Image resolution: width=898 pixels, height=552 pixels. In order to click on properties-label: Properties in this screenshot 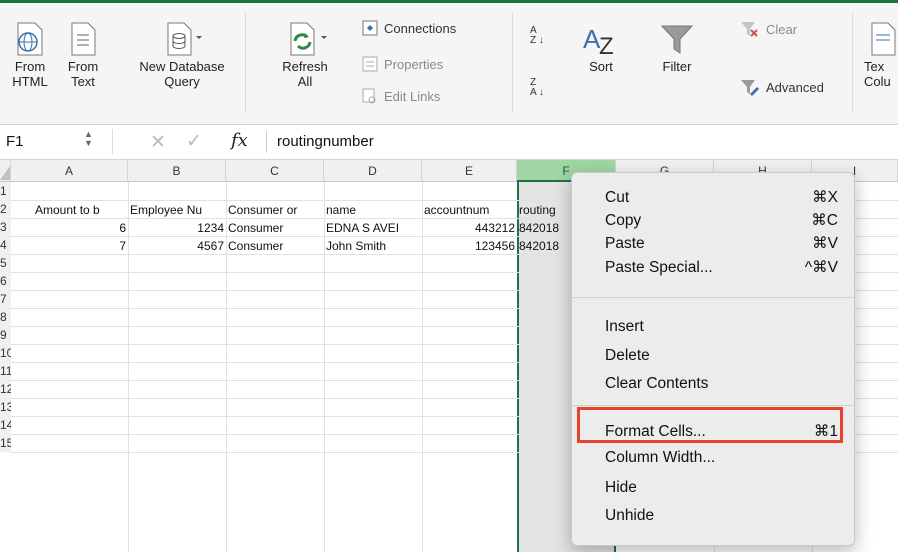, I will do `click(414, 64)`.